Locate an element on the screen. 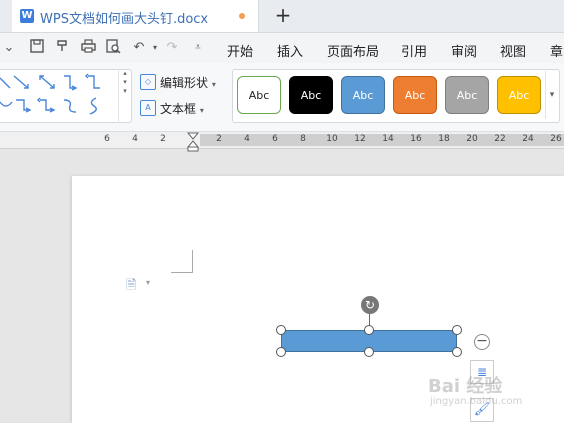 The height and width of the screenshot is (423, 564). ruler-number: 12 is located at coordinates (360, 139).